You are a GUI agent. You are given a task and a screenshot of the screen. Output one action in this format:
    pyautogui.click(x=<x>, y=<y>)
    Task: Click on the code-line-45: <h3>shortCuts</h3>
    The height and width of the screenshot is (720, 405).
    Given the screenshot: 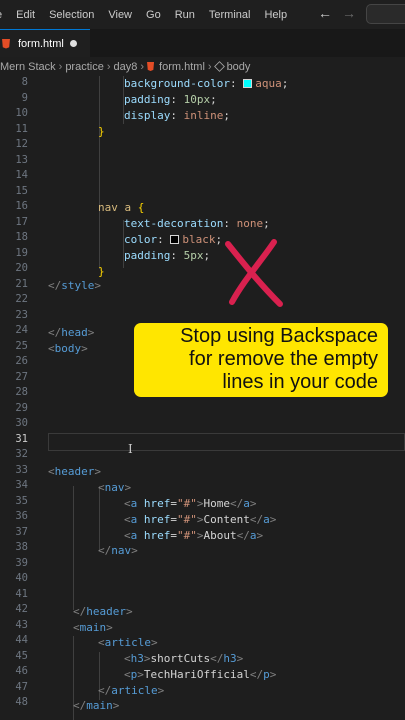 What is the action you would take?
    pyautogui.click(x=184, y=658)
    